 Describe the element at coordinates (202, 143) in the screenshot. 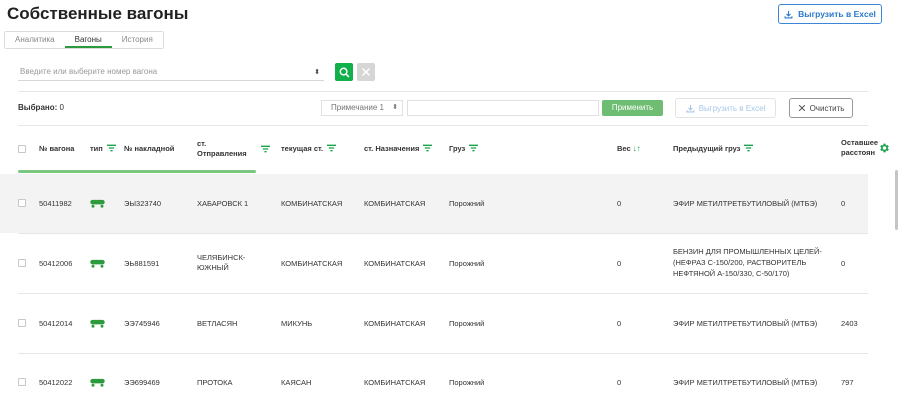

I see `column-header-from-line1: ст.` at that location.